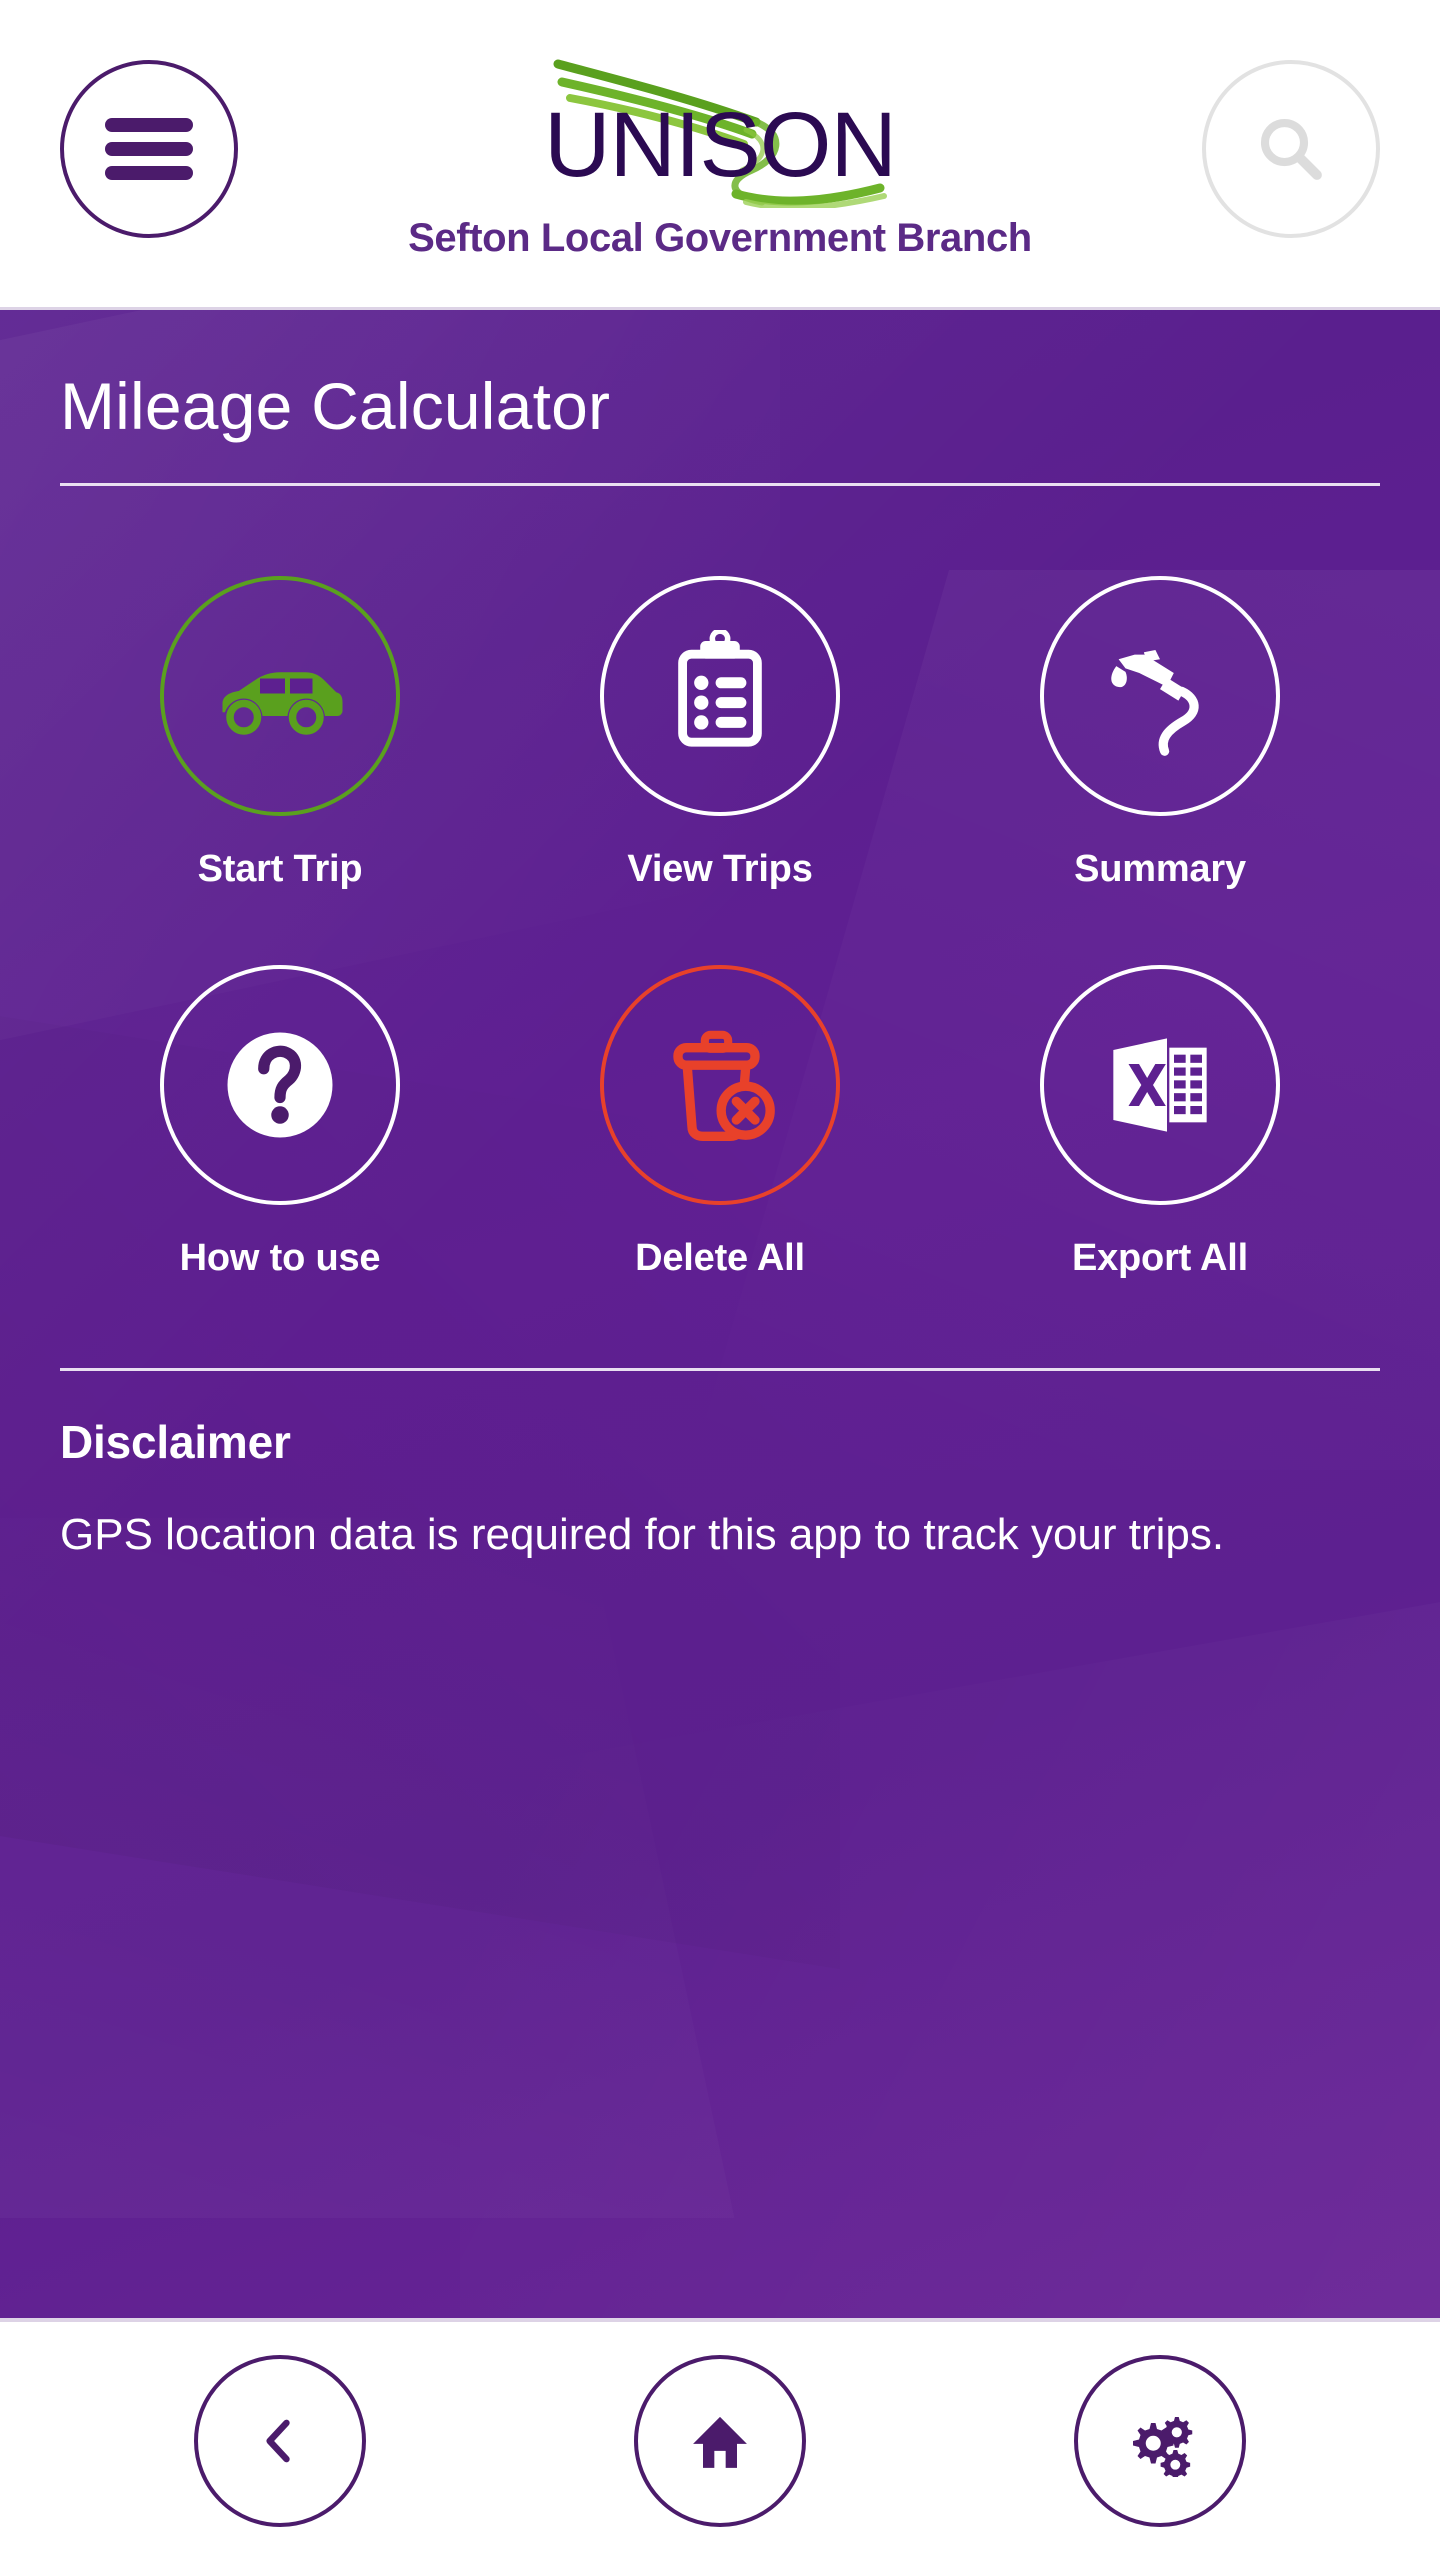 This screenshot has width=1440, height=2560. I want to click on delete-all-tile, so click(720, 1085).